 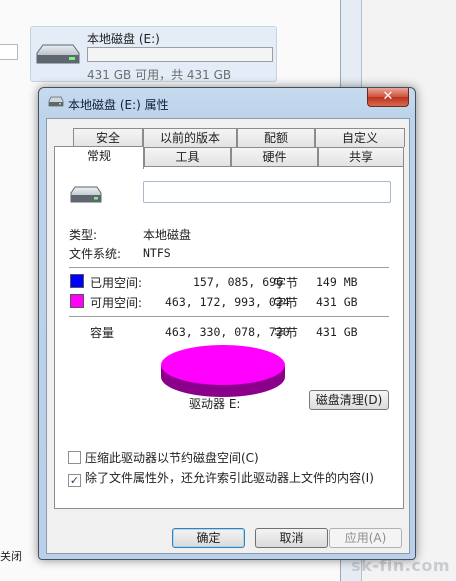 What do you see at coordinates (337, 332) in the screenshot?
I see `capacity-size: 431 GB` at bounding box center [337, 332].